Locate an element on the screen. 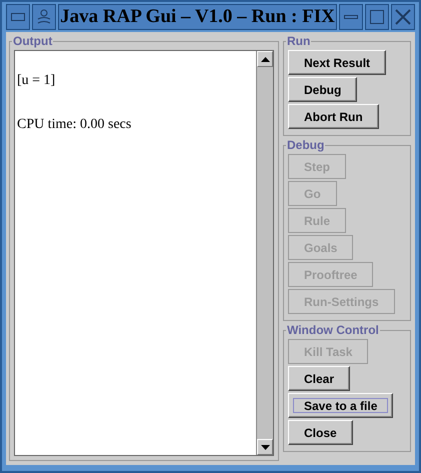 The image size is (421, 473). group-label: Window Control is located at coordinates (333, 330).